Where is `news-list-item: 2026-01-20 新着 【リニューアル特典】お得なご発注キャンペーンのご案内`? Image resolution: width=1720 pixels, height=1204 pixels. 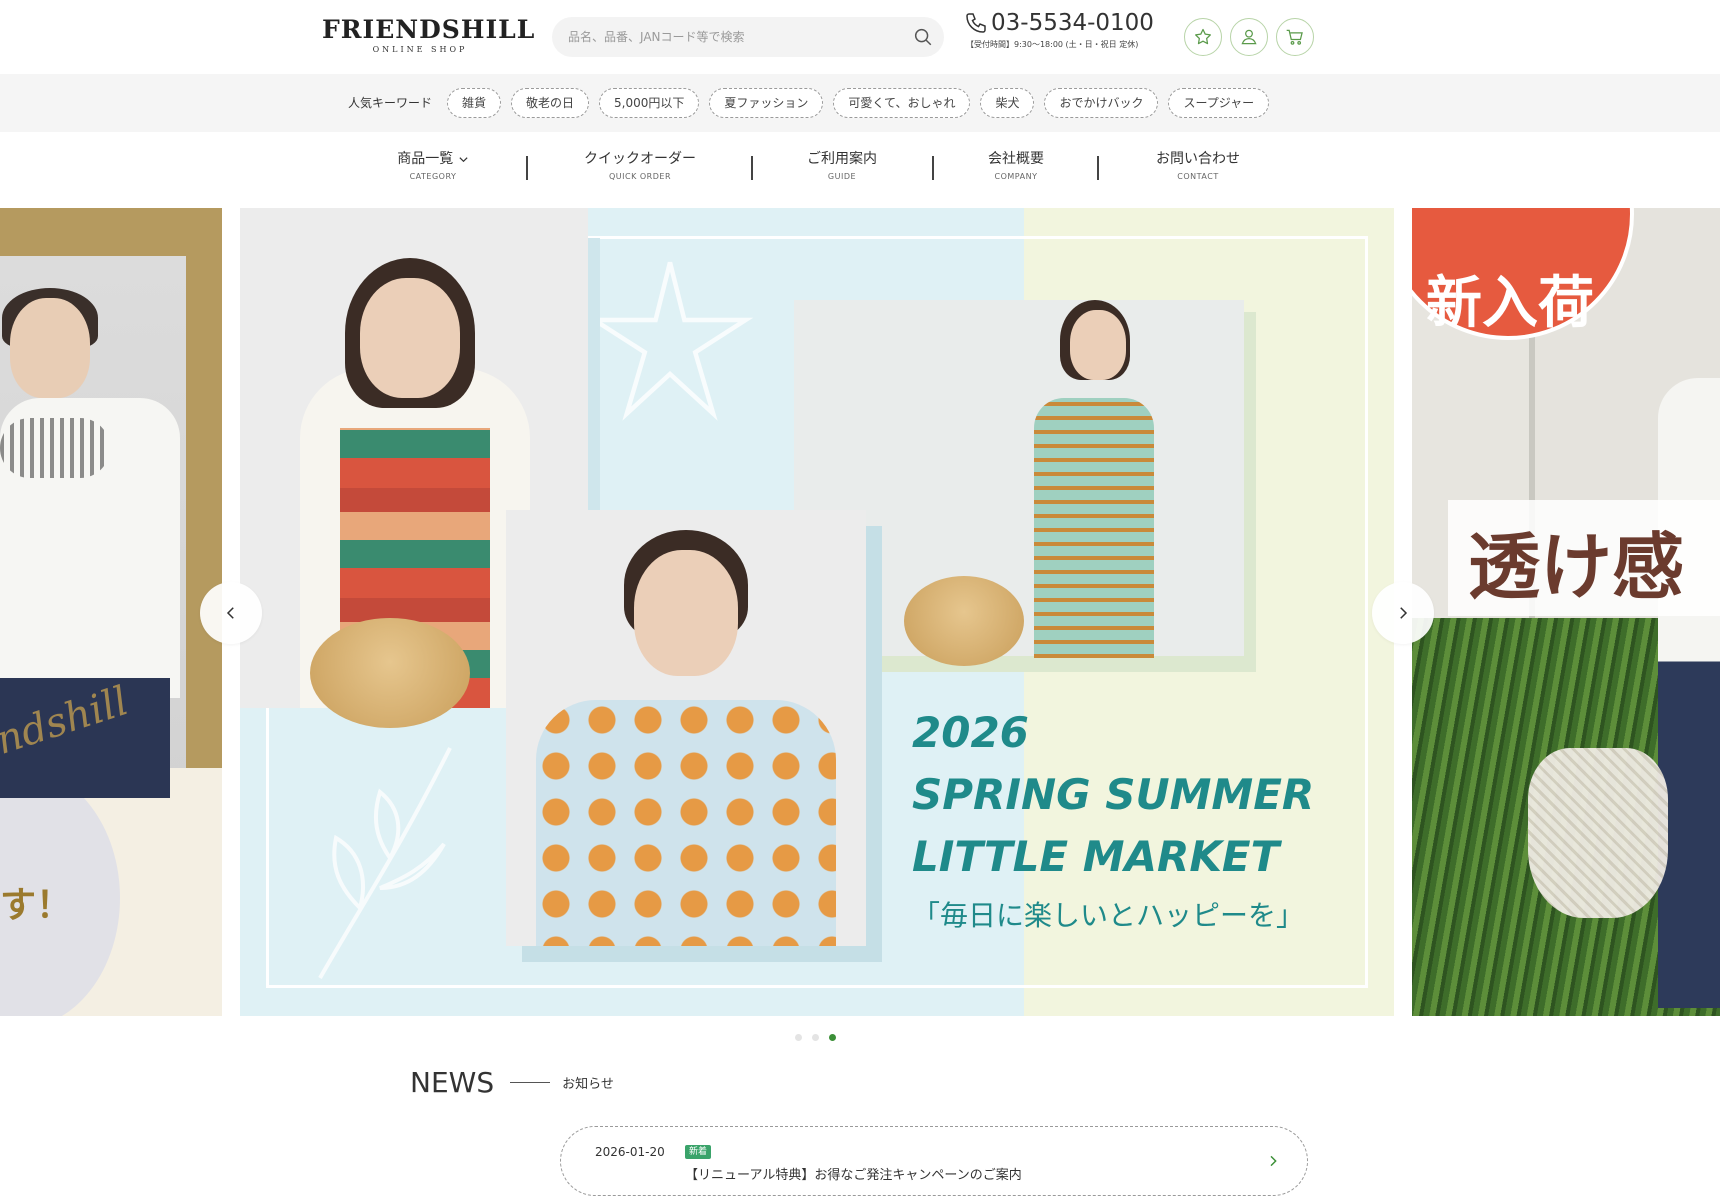
news-list-item: 2026-01-20 新着 【リニューアル特典】お得なご発注キャンペーンのご案内 is located at coordinates (934, 1161).